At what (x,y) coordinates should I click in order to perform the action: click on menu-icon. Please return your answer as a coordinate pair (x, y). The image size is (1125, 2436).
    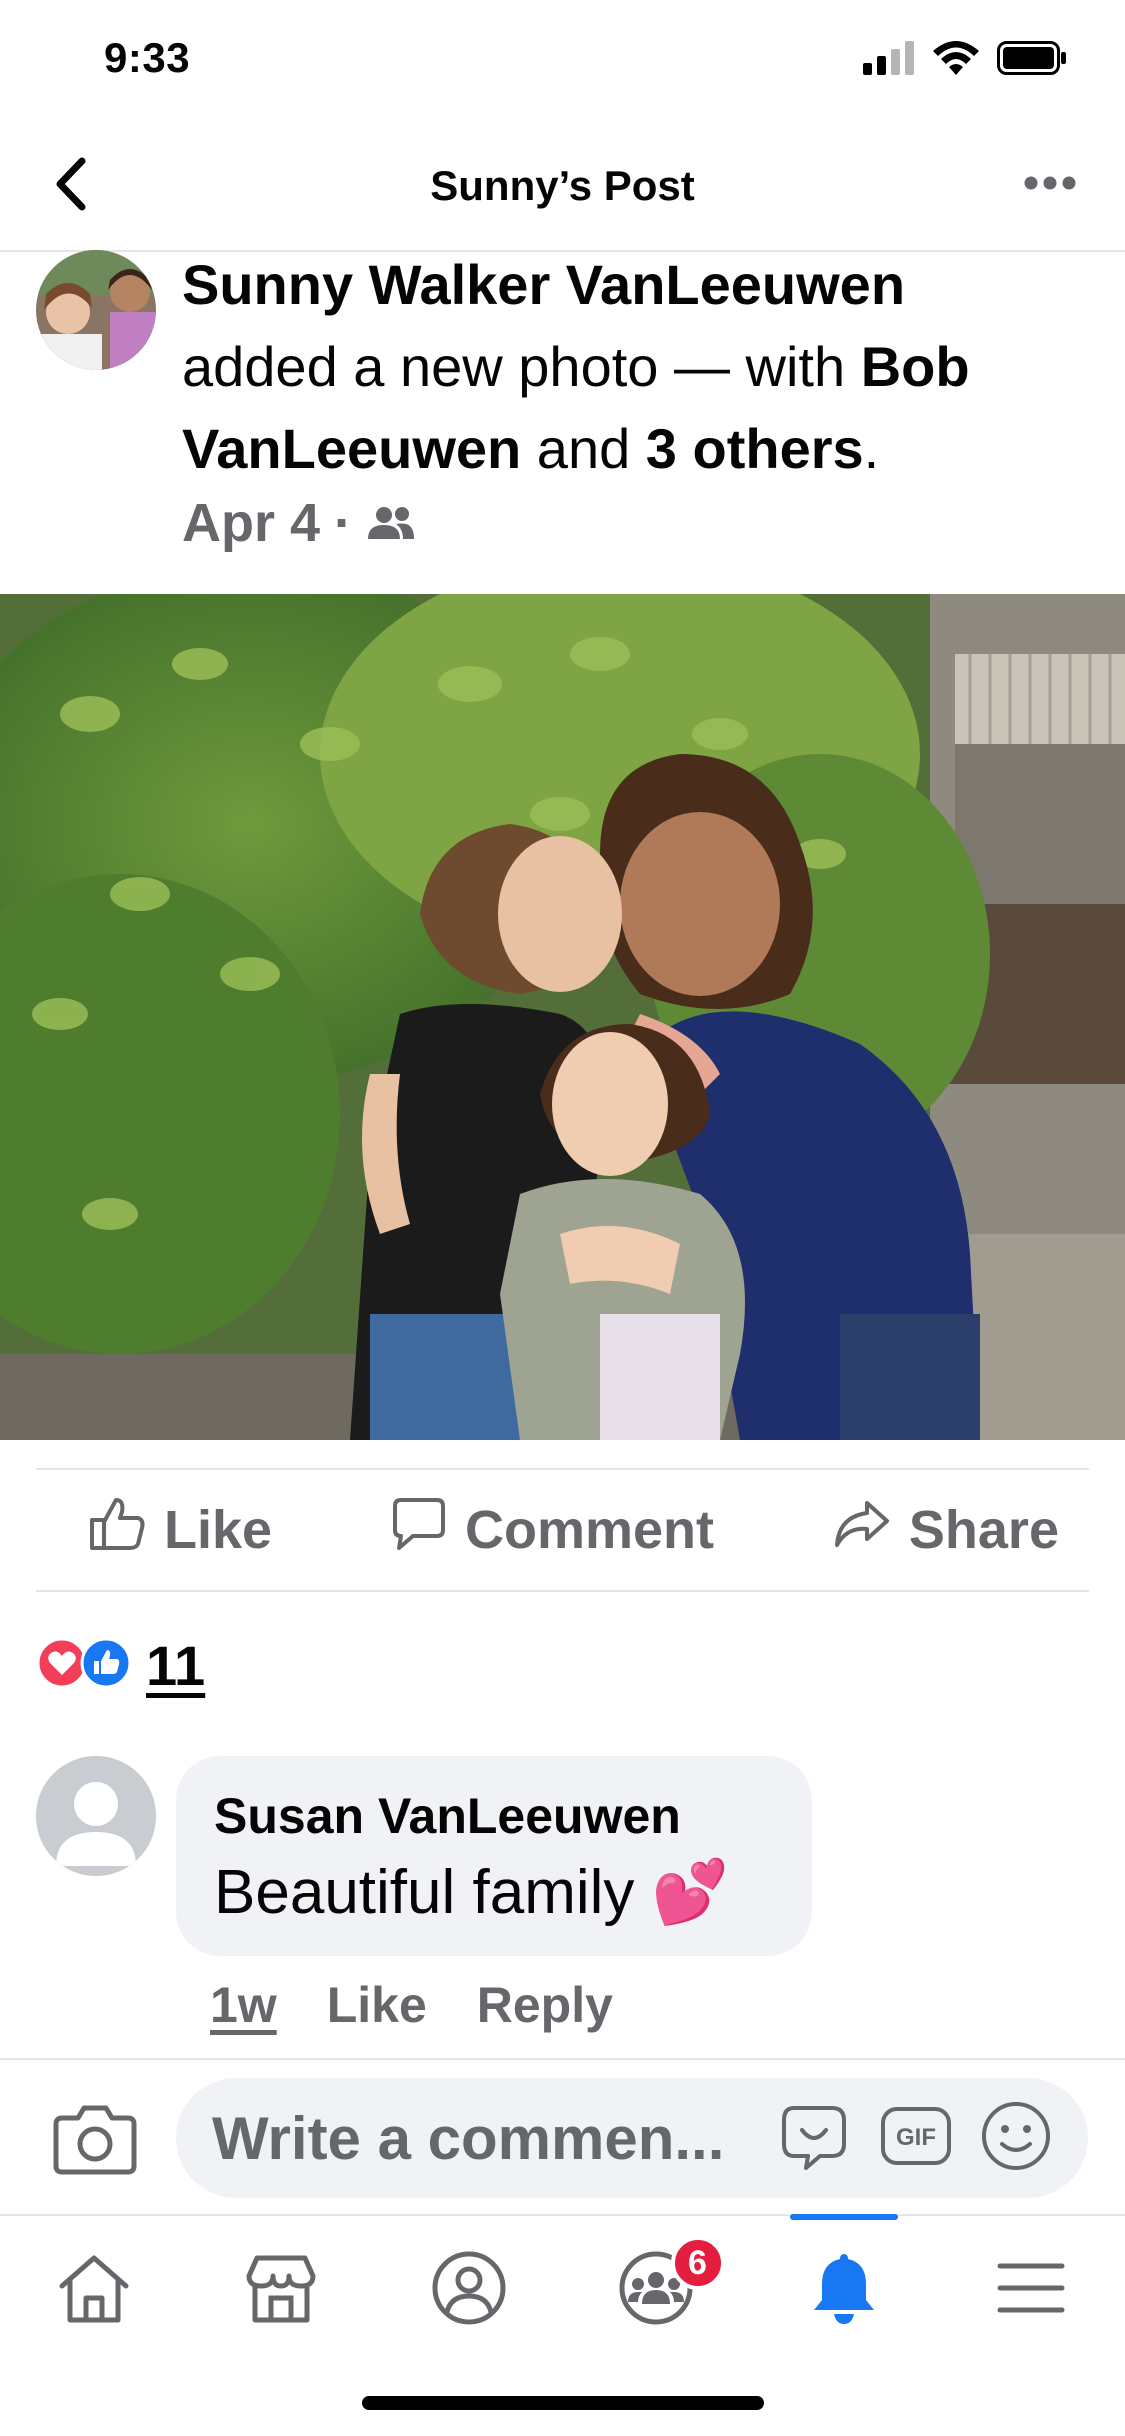
    Looking at the image, I should click on (1031, 2290).